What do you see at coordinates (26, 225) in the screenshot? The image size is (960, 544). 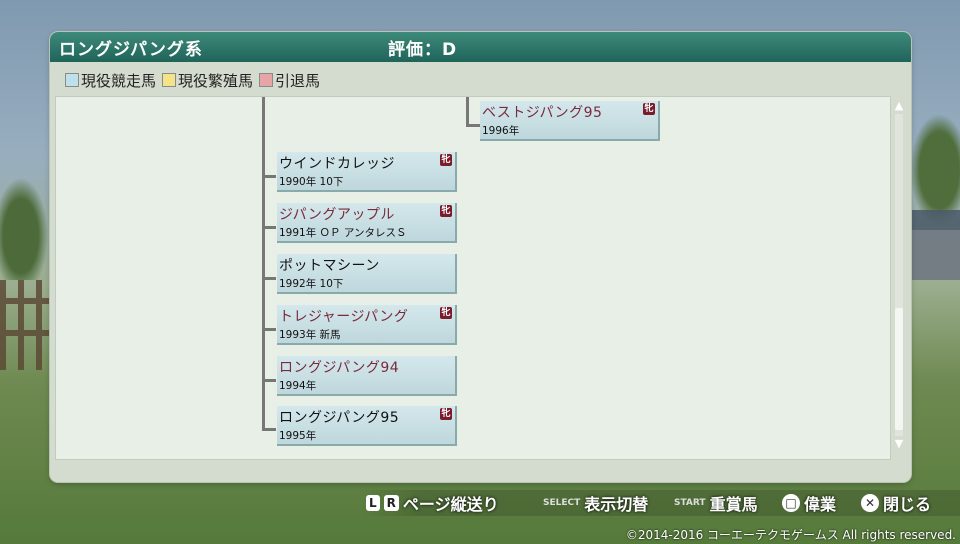 I see `background-trees-left` at bounding box center [26, 225].